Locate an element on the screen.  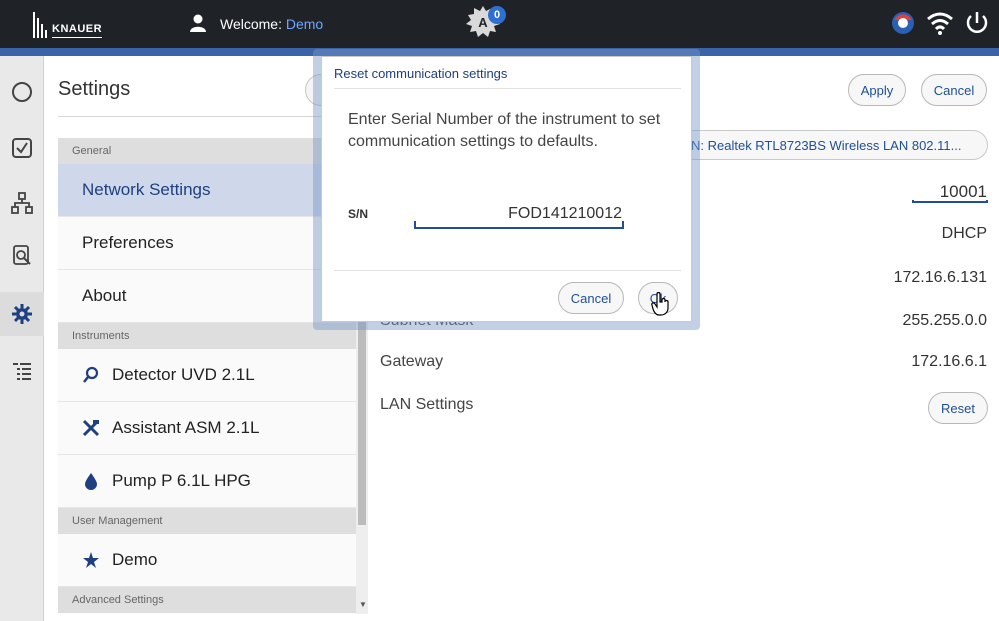
top-bar: KNAUER Welcome: Demo A 0 is located at coordinates (499, 24).